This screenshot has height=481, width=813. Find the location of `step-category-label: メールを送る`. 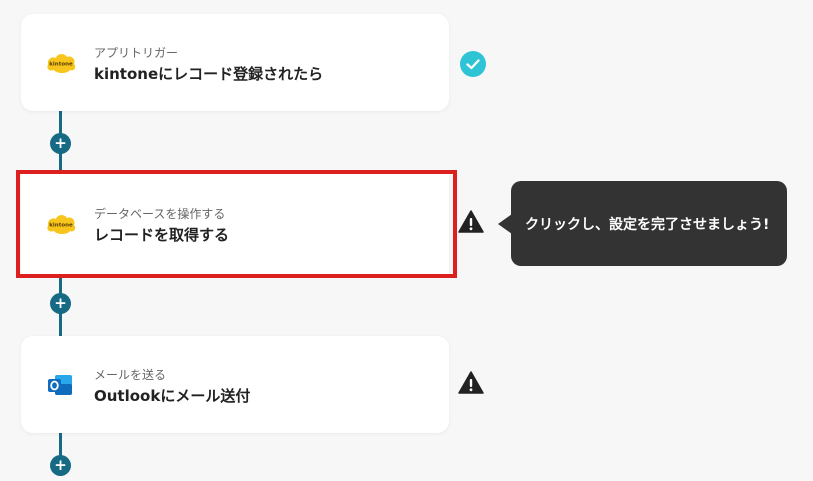

step-category-label: メールを送る is located at coordinates (130, 375).